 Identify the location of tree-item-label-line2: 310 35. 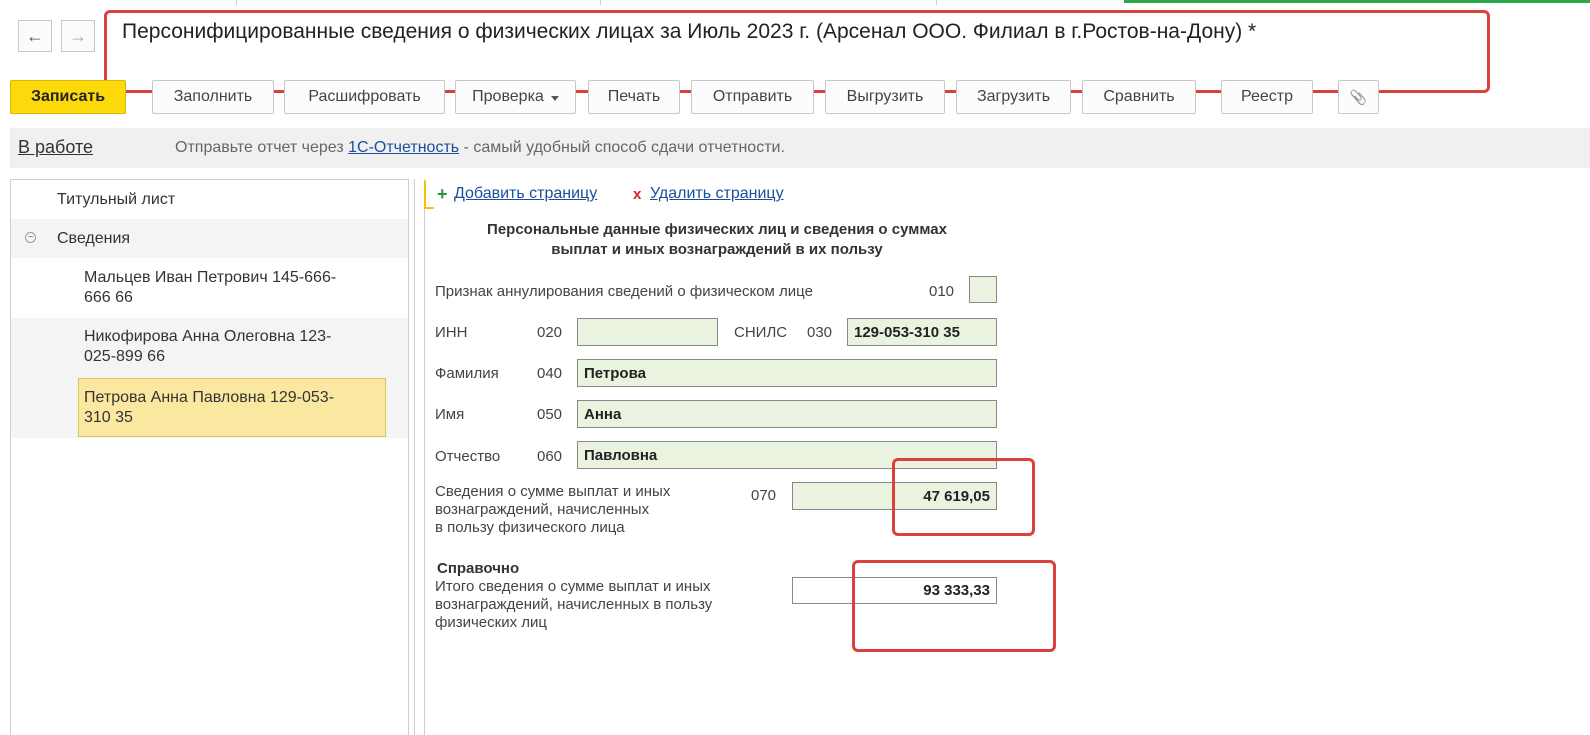
(108, 417).